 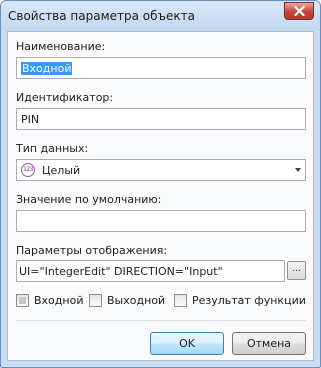 I want to click on ok-button: OK, so click(x=187, y=343).